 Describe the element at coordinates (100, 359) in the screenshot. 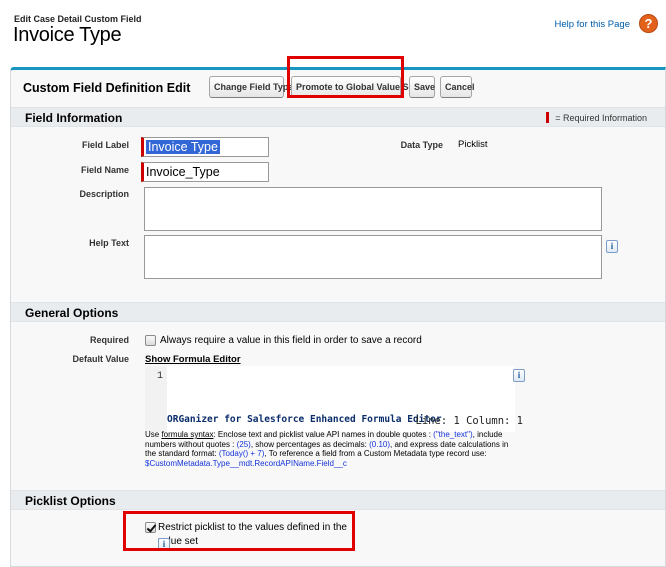

I see `default-value-label: Default Value` at that location.